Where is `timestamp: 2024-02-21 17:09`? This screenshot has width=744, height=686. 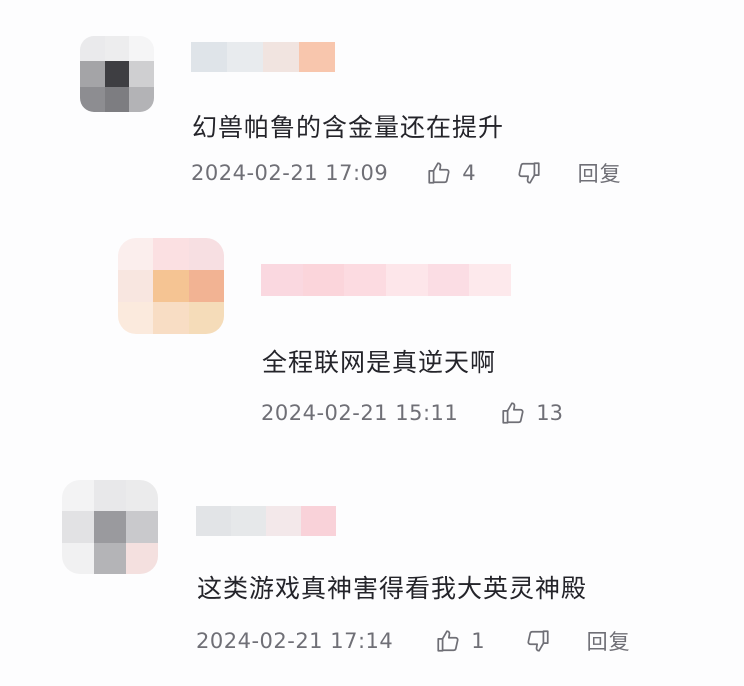 timestamp: 2024-02-21 17:09 is located at coordinates (290, 173).